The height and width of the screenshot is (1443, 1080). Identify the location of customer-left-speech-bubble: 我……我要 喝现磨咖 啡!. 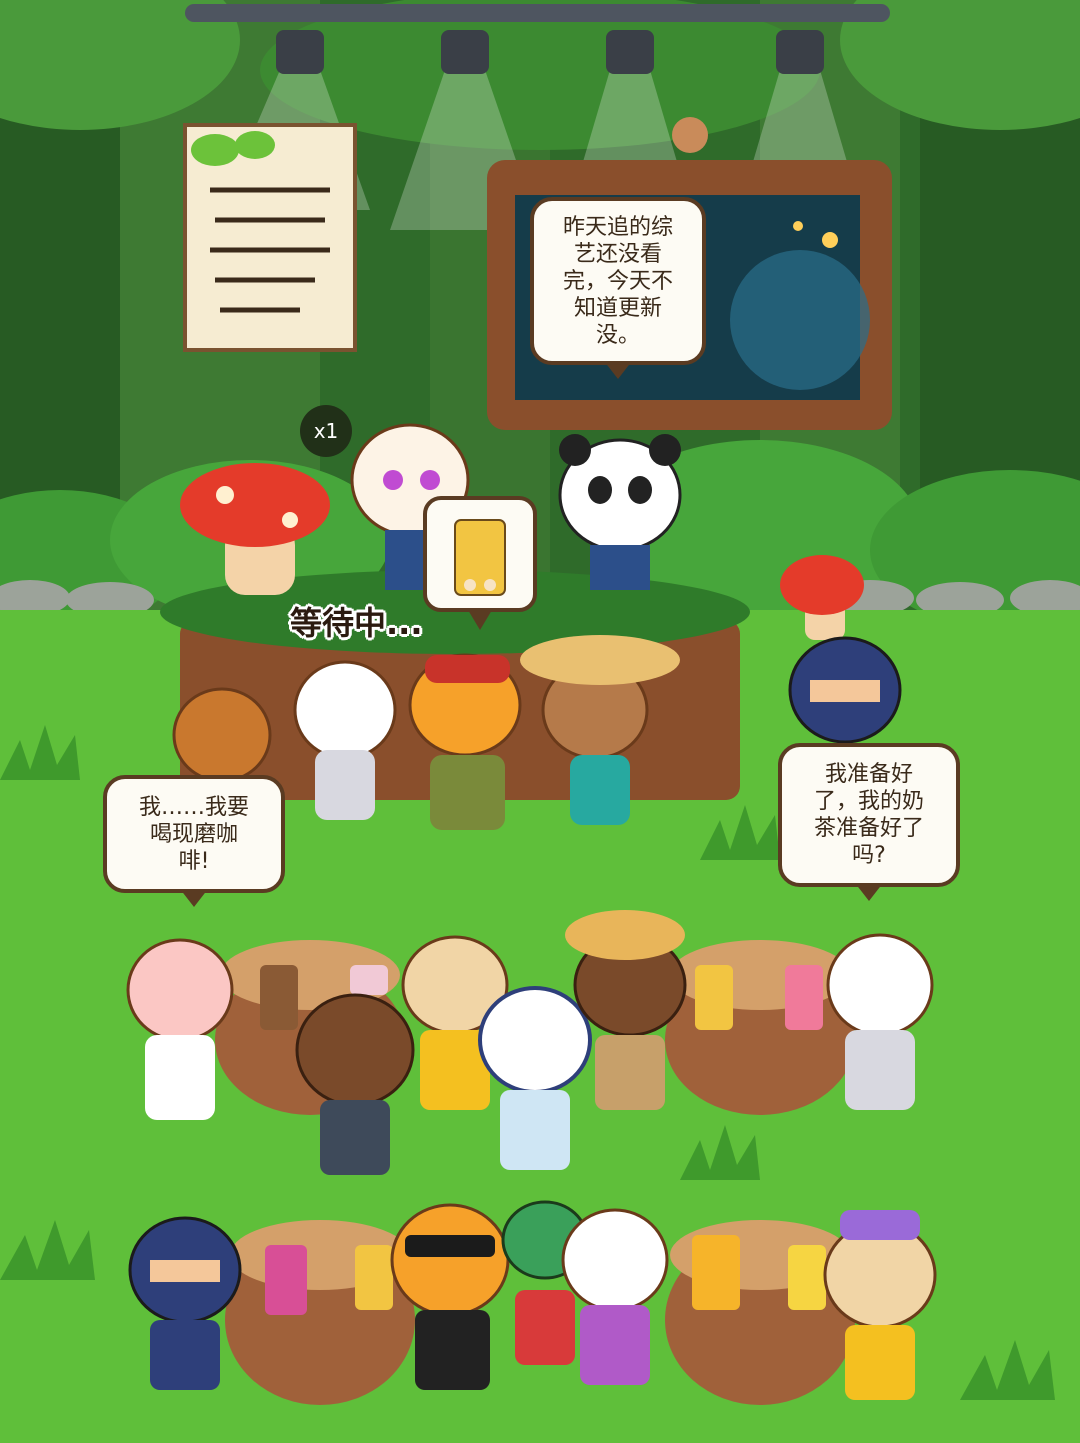
(194, 841).